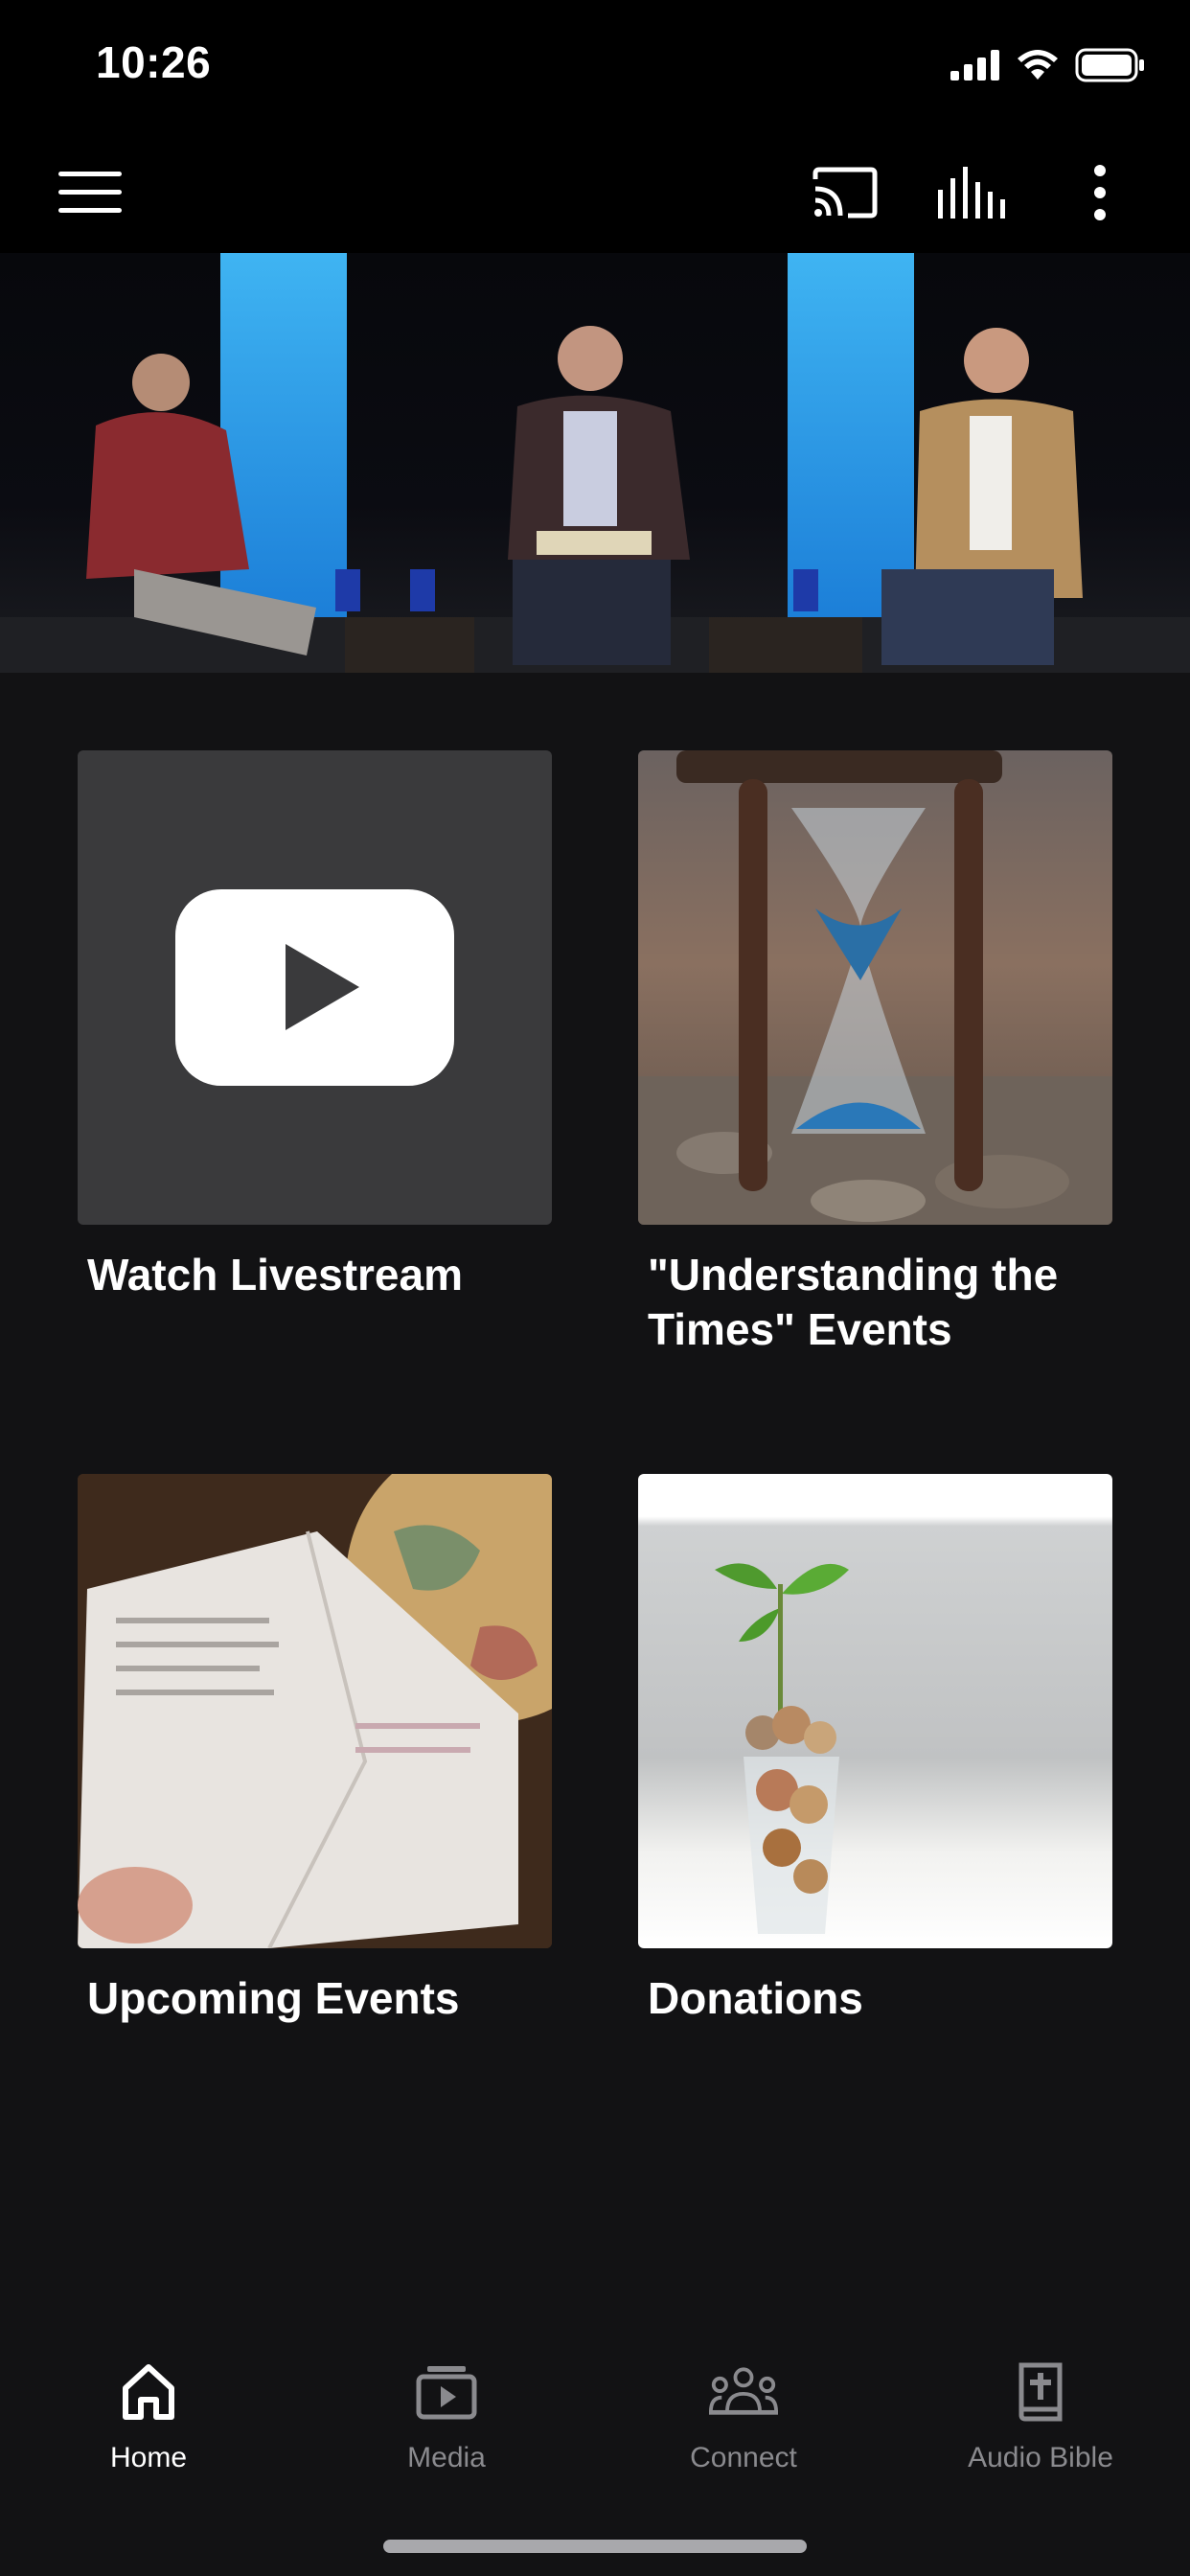 This screenshot has width=1190, height=2576. Describe the element at coordinates (1100, 193) in the screenshot. I see `more-vert-icon` at that location.